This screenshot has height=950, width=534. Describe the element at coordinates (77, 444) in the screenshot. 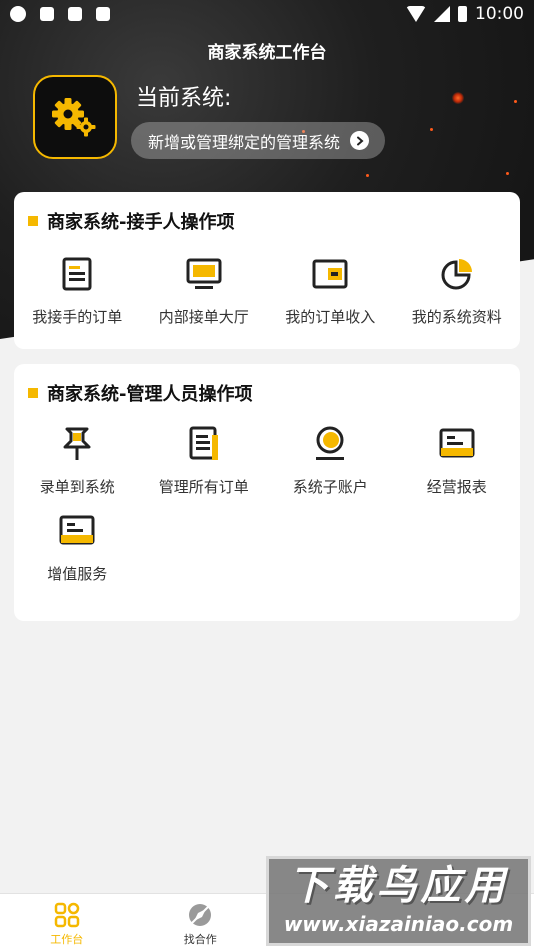

I see `pin-icon` at that location.